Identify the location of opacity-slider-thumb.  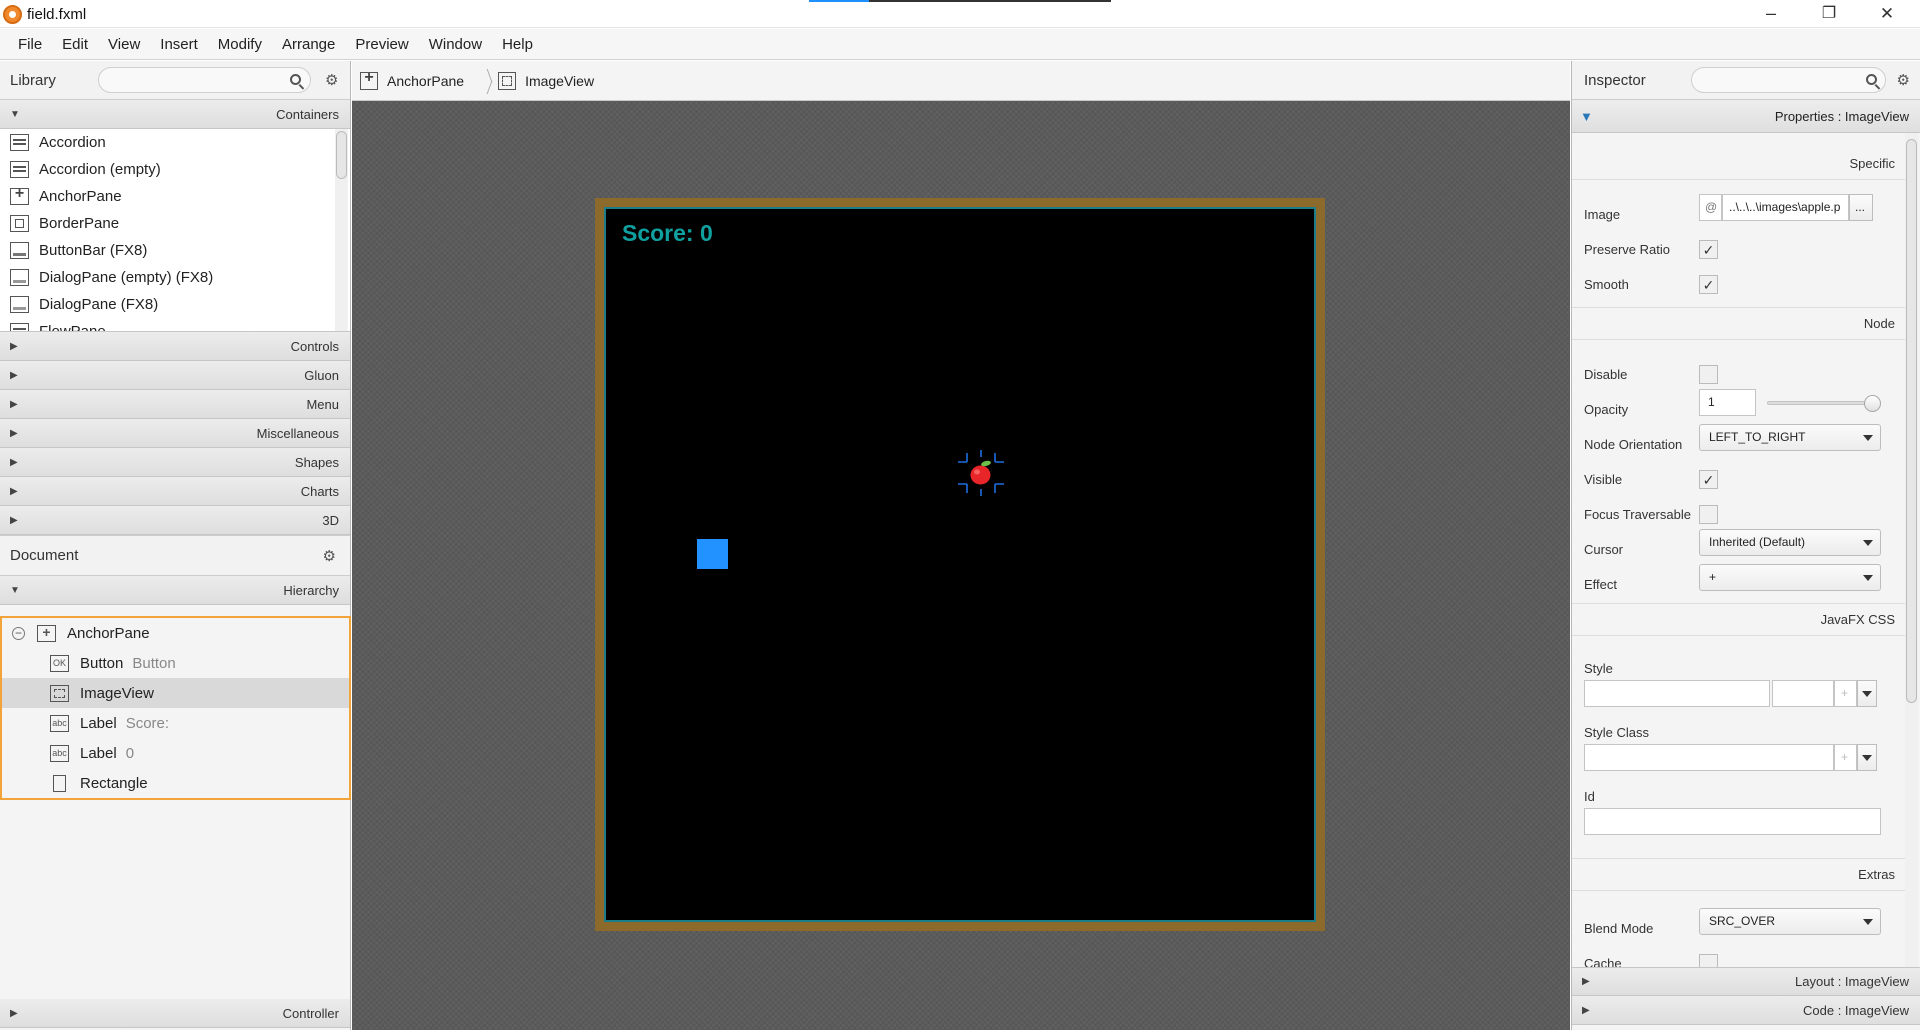
(1872, 403).